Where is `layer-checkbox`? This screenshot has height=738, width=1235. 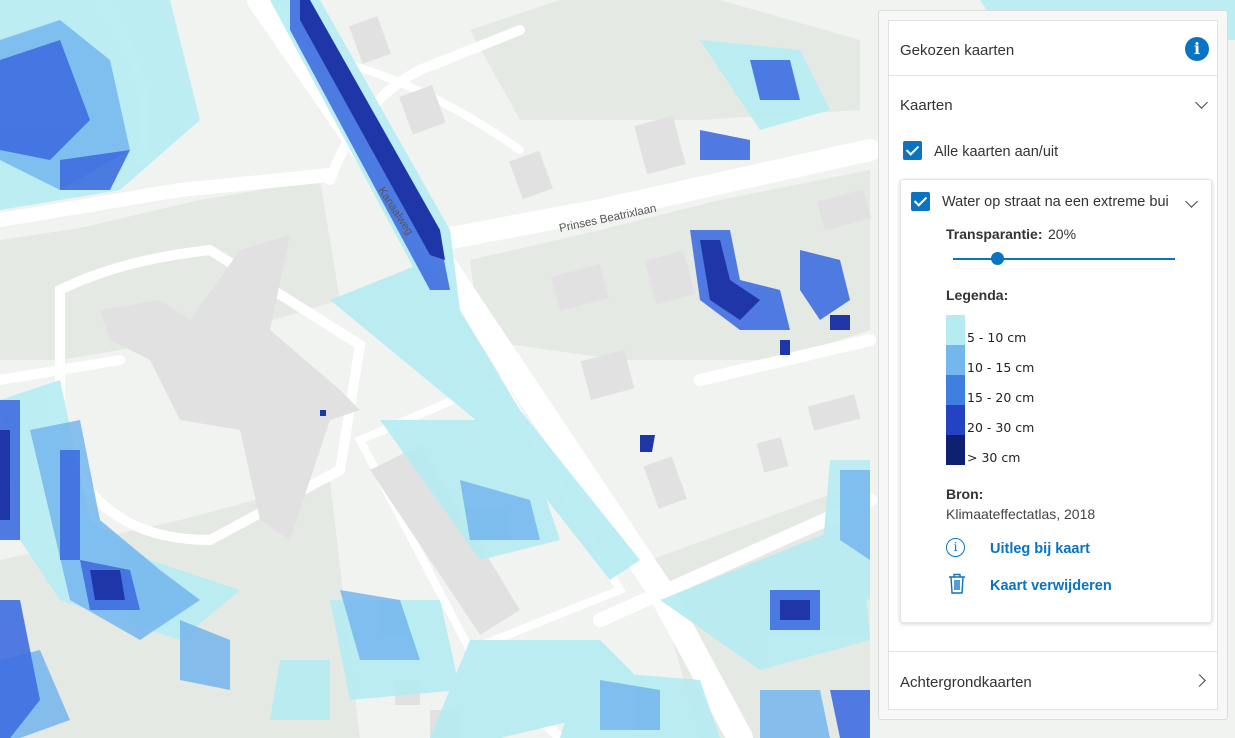 layer-checkbox is located at coordinates (920, 201).